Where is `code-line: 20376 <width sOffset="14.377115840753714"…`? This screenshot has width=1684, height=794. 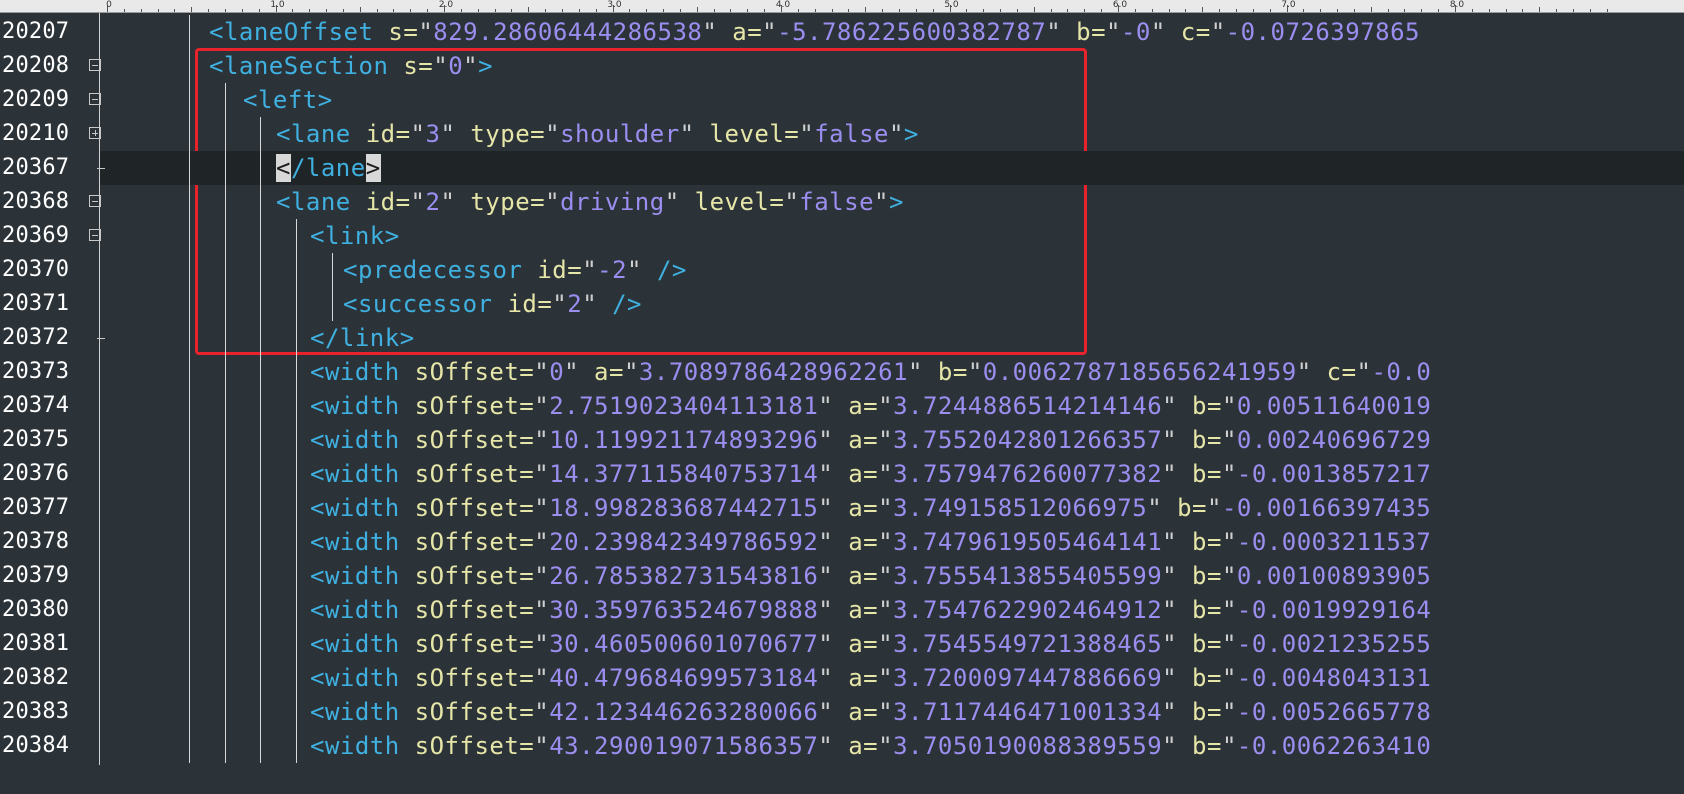
code-line: 20376 <width sOffset="14.377115840753714"… is located at coordinates (842, 474).